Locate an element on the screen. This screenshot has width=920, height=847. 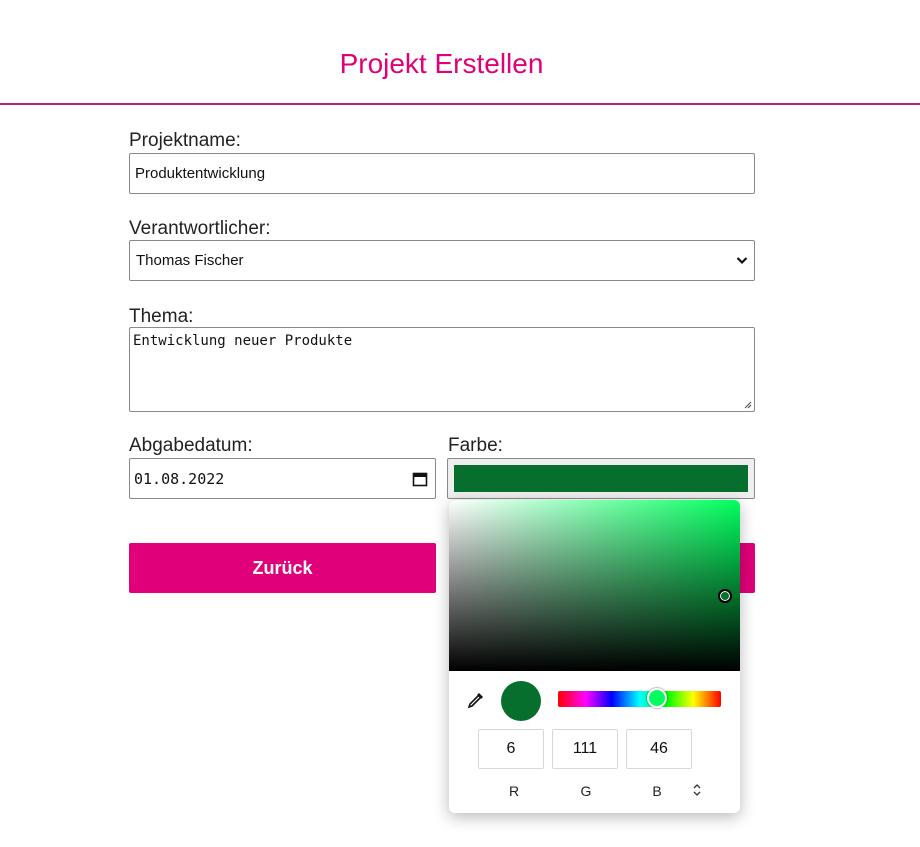
farbe-color-input is located at coordinates (601, 478).